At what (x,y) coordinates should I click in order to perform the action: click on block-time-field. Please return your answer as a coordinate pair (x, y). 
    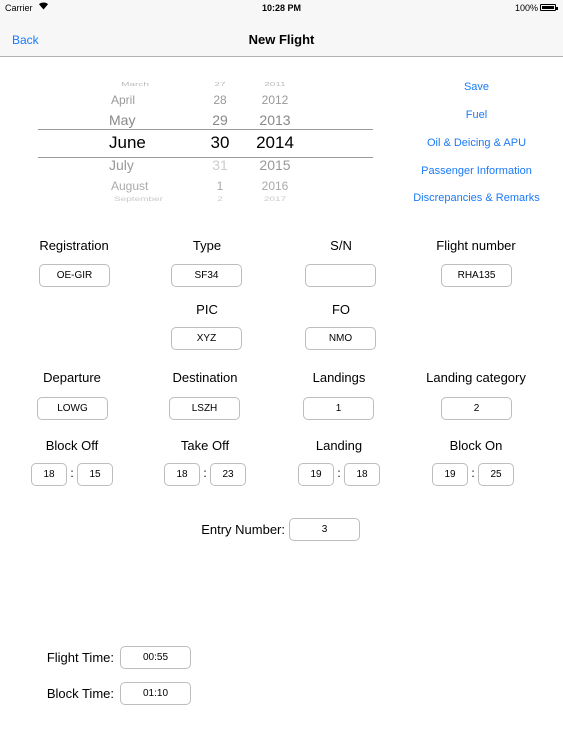
    Looking at the image, I should click on (155, 693).